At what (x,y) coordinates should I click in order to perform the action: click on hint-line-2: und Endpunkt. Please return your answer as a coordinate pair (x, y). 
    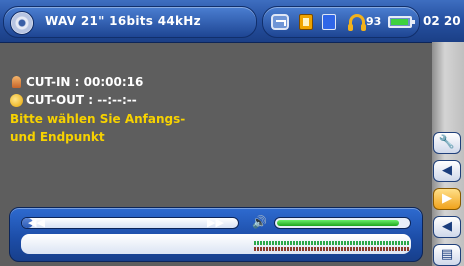
    Looking at the image, I should click on (57, 137).